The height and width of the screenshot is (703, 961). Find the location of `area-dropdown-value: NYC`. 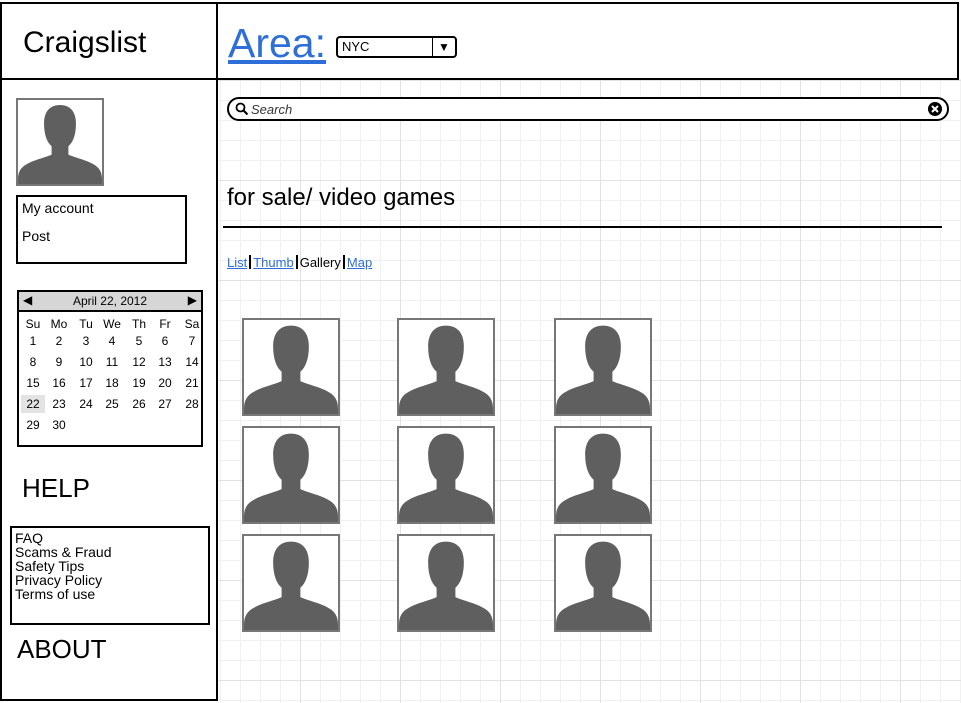

area-dropdown-value: NYC is located at coordinates (356, 46).